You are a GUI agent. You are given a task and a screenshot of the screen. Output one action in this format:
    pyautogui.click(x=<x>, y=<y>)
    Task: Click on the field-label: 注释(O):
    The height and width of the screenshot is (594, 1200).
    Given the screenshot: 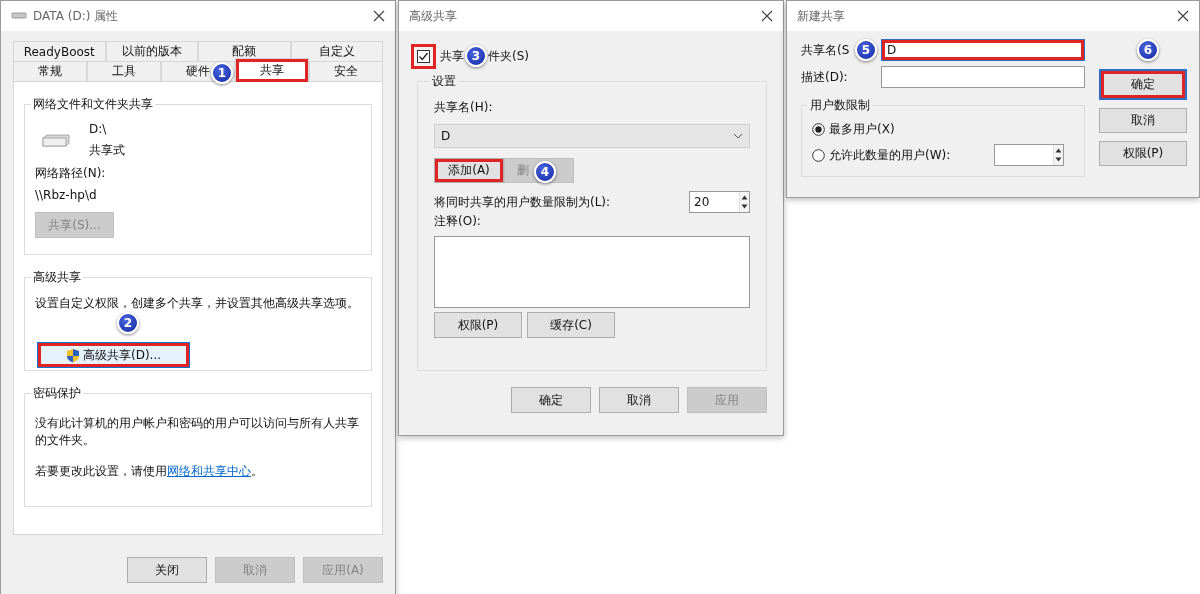 What is the action you would take?
    pyautogui.click(x=458, y=221)
    